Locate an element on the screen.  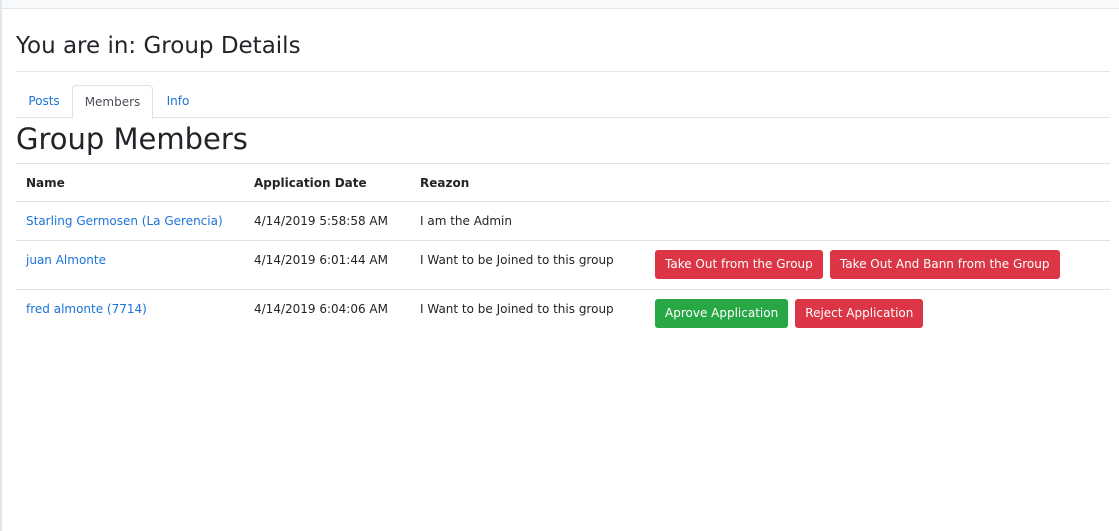
table-header-row: Name Application Date Reazon is located at coordinates (563, 182).